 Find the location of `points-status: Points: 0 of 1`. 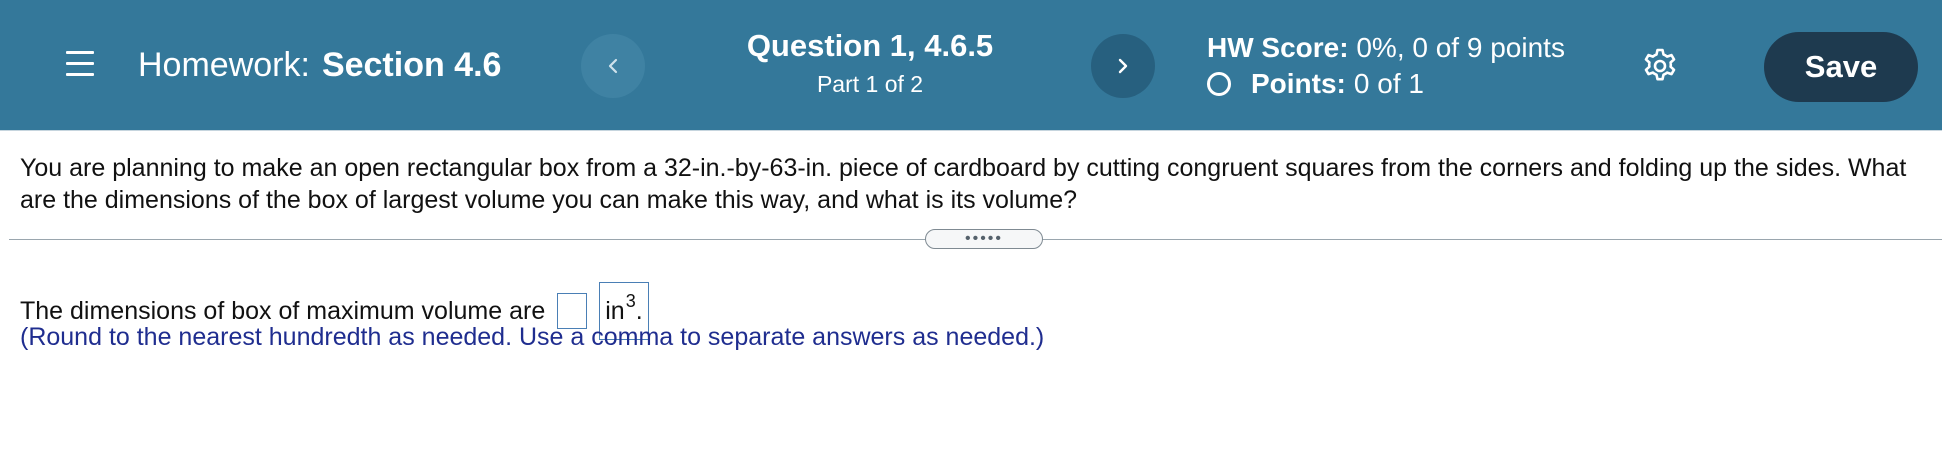

points-status: Points: 0 of 1 is located at coordinates (1315, 84).